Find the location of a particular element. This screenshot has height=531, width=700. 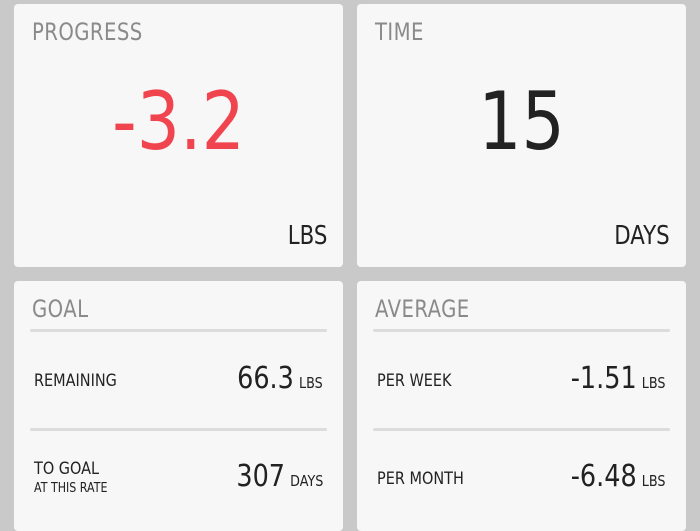

time-value: 15 is located at coordinates (521, 121).